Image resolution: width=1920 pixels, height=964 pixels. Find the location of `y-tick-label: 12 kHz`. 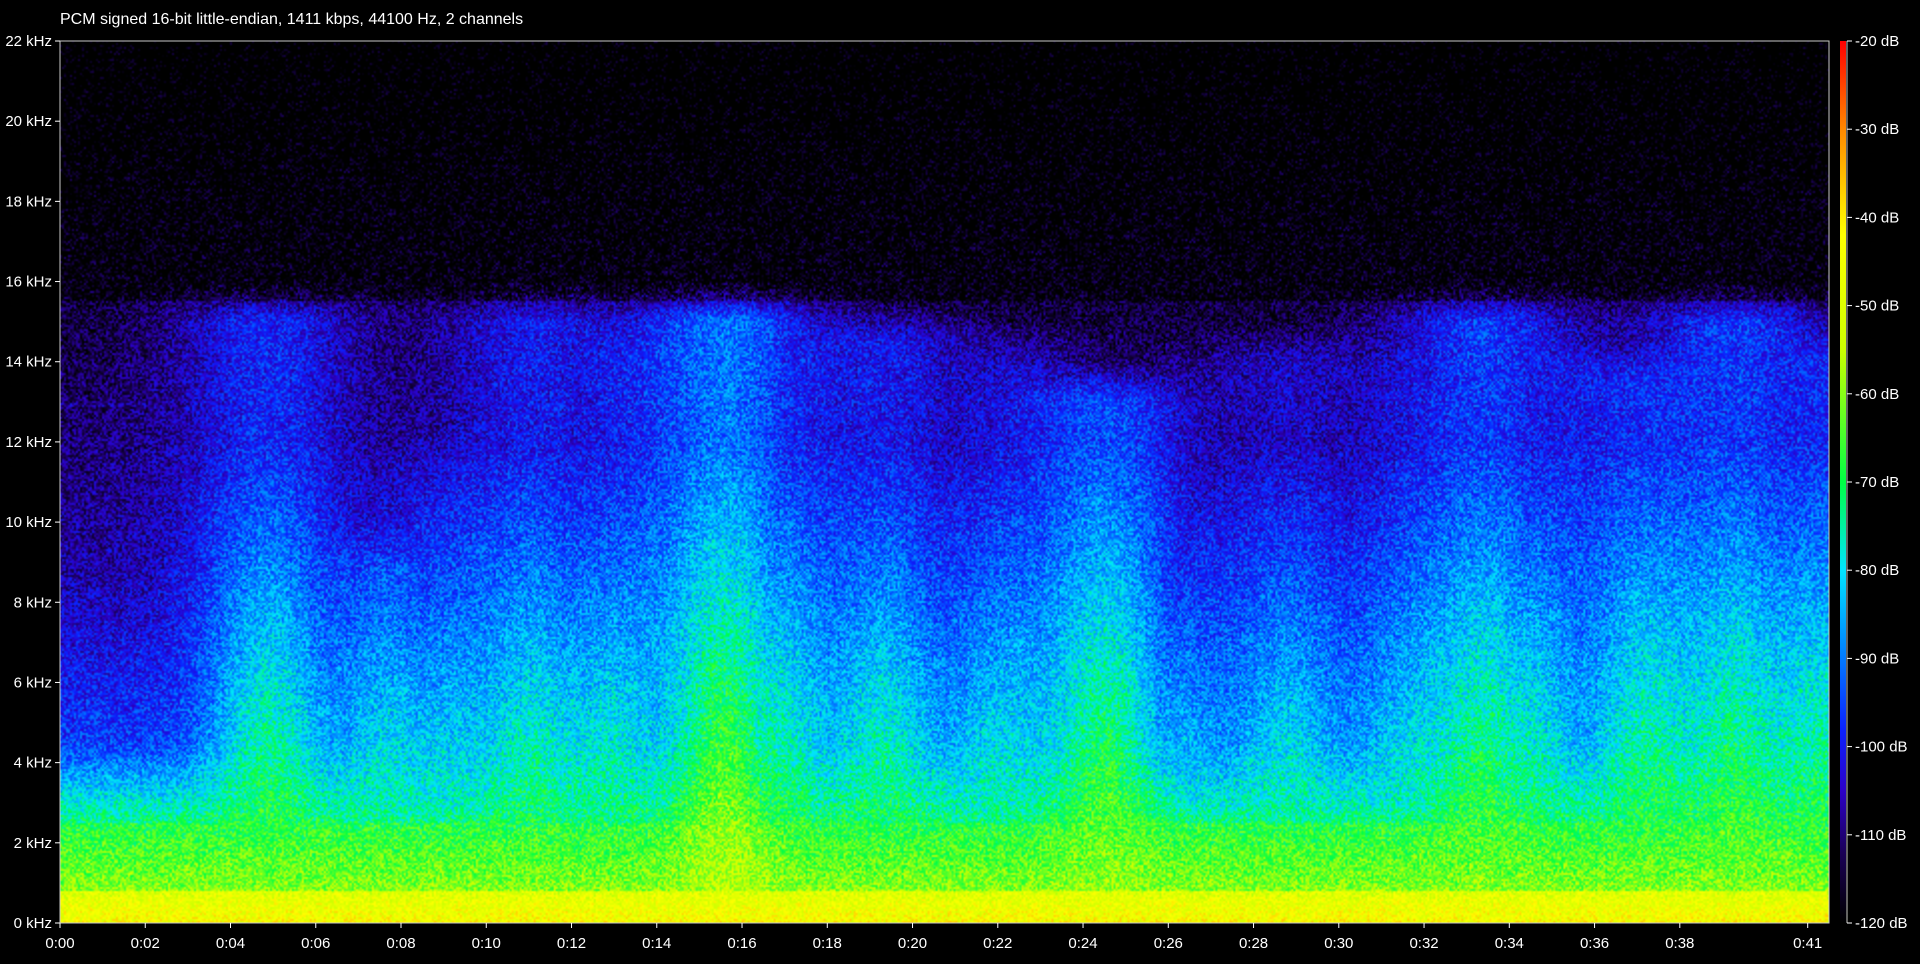

y-tick-label: 12 kHz is located at coordinates (28, 442).